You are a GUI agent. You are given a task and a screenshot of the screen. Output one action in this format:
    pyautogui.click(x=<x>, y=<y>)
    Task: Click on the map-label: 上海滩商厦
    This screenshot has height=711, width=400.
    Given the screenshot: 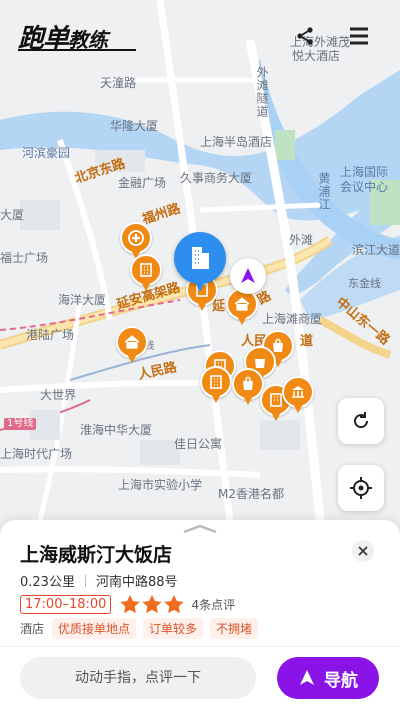 What is the action you would take?
    pyautogui.click(x=292, y=319)
    